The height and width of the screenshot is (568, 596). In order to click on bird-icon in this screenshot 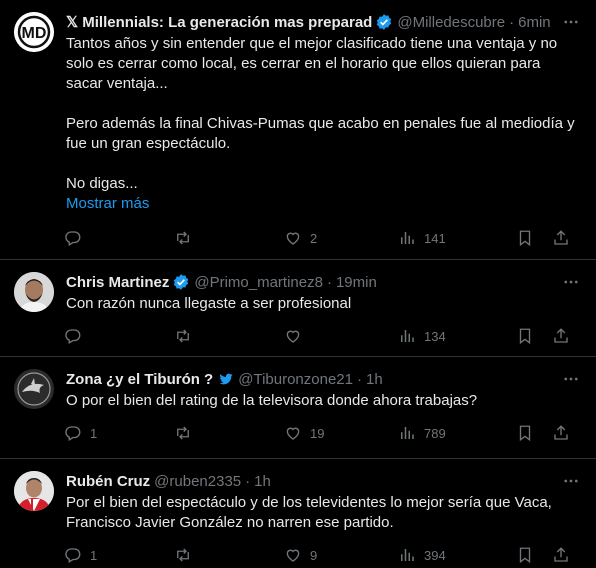, I will do `click(226, 379)`.